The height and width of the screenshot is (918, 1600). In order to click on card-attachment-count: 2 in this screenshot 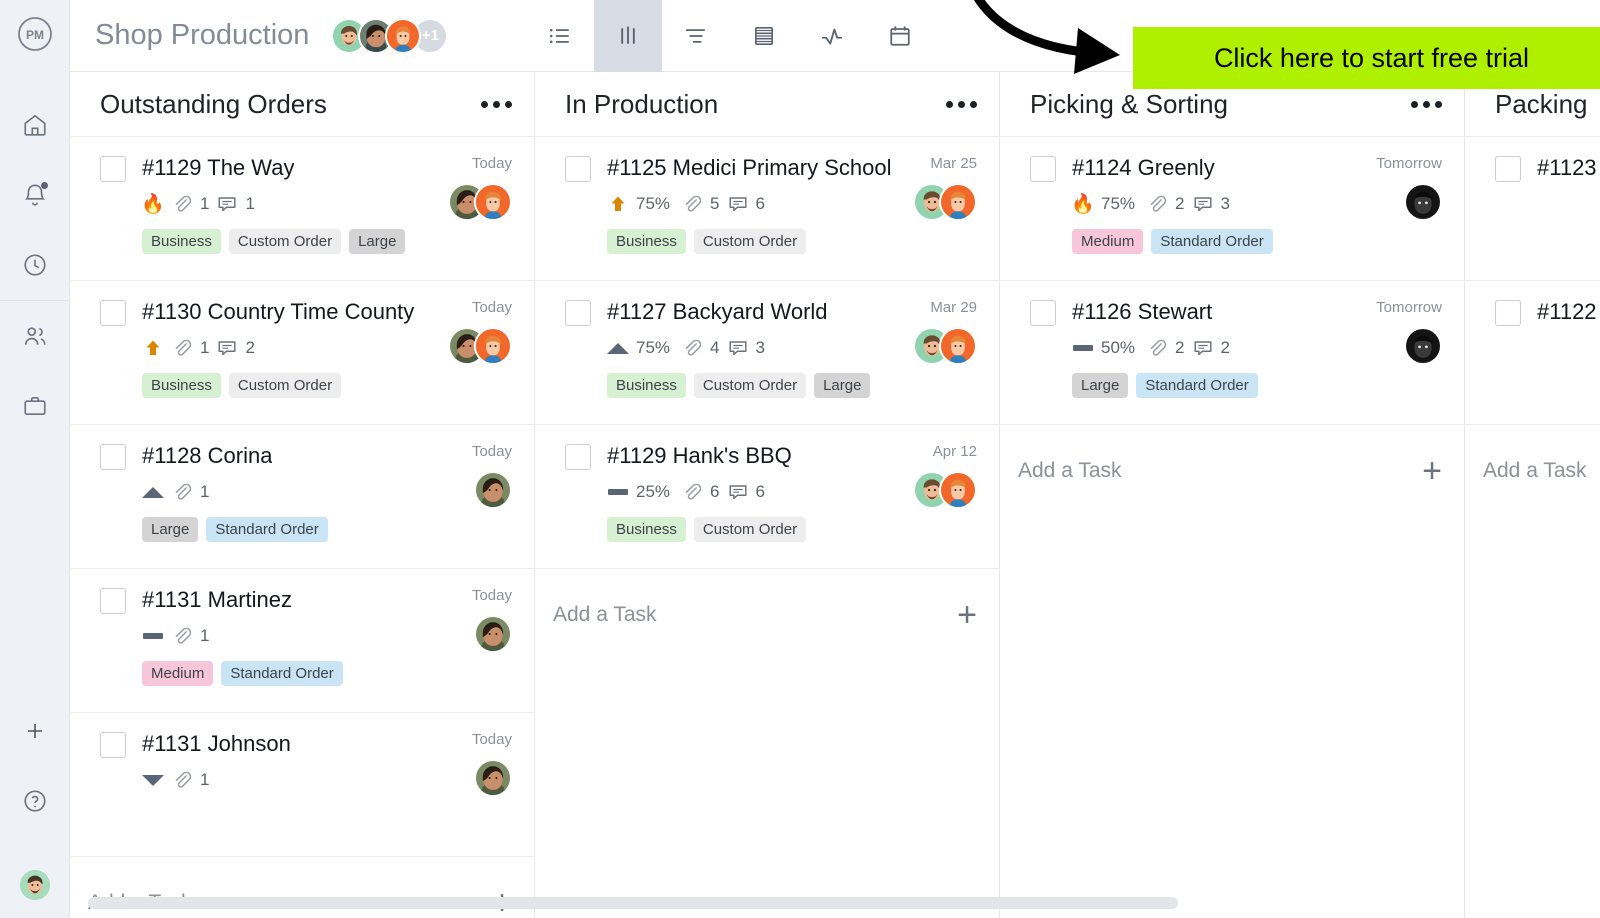, I will do `click(1180, 203)`.